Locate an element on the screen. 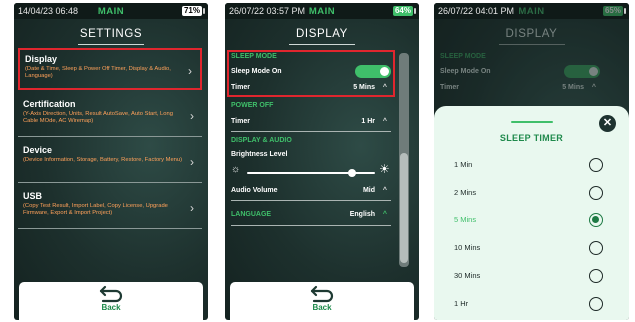 This screenshot has height=322, width=635. sun-icon: ☀ is located at coordinates (384, 169).